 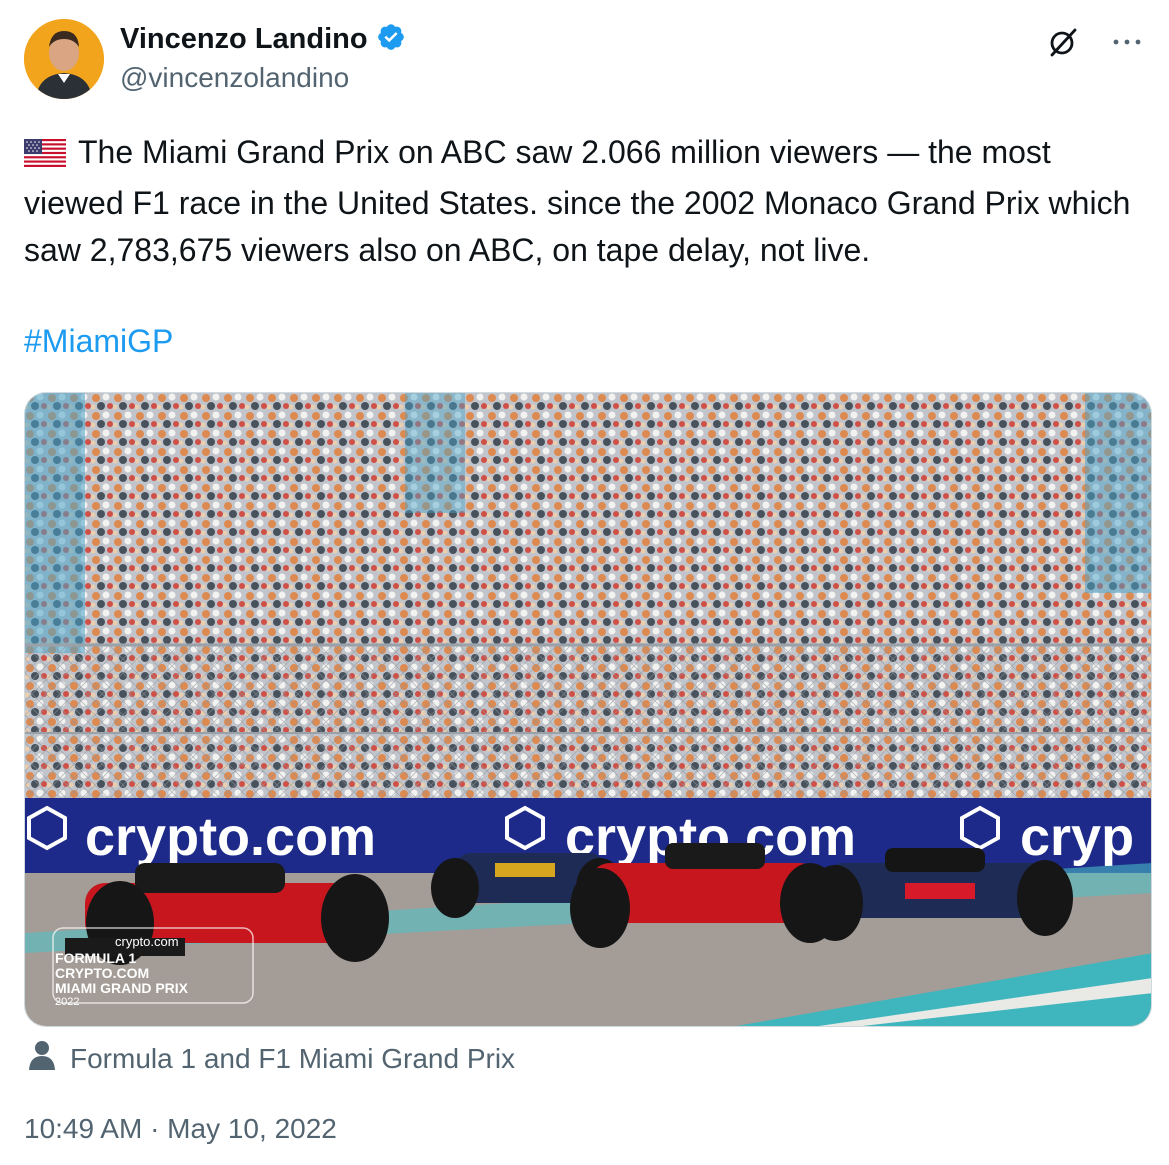 I want to click on watermark-year: 2022, so click(x=67, y=1002).